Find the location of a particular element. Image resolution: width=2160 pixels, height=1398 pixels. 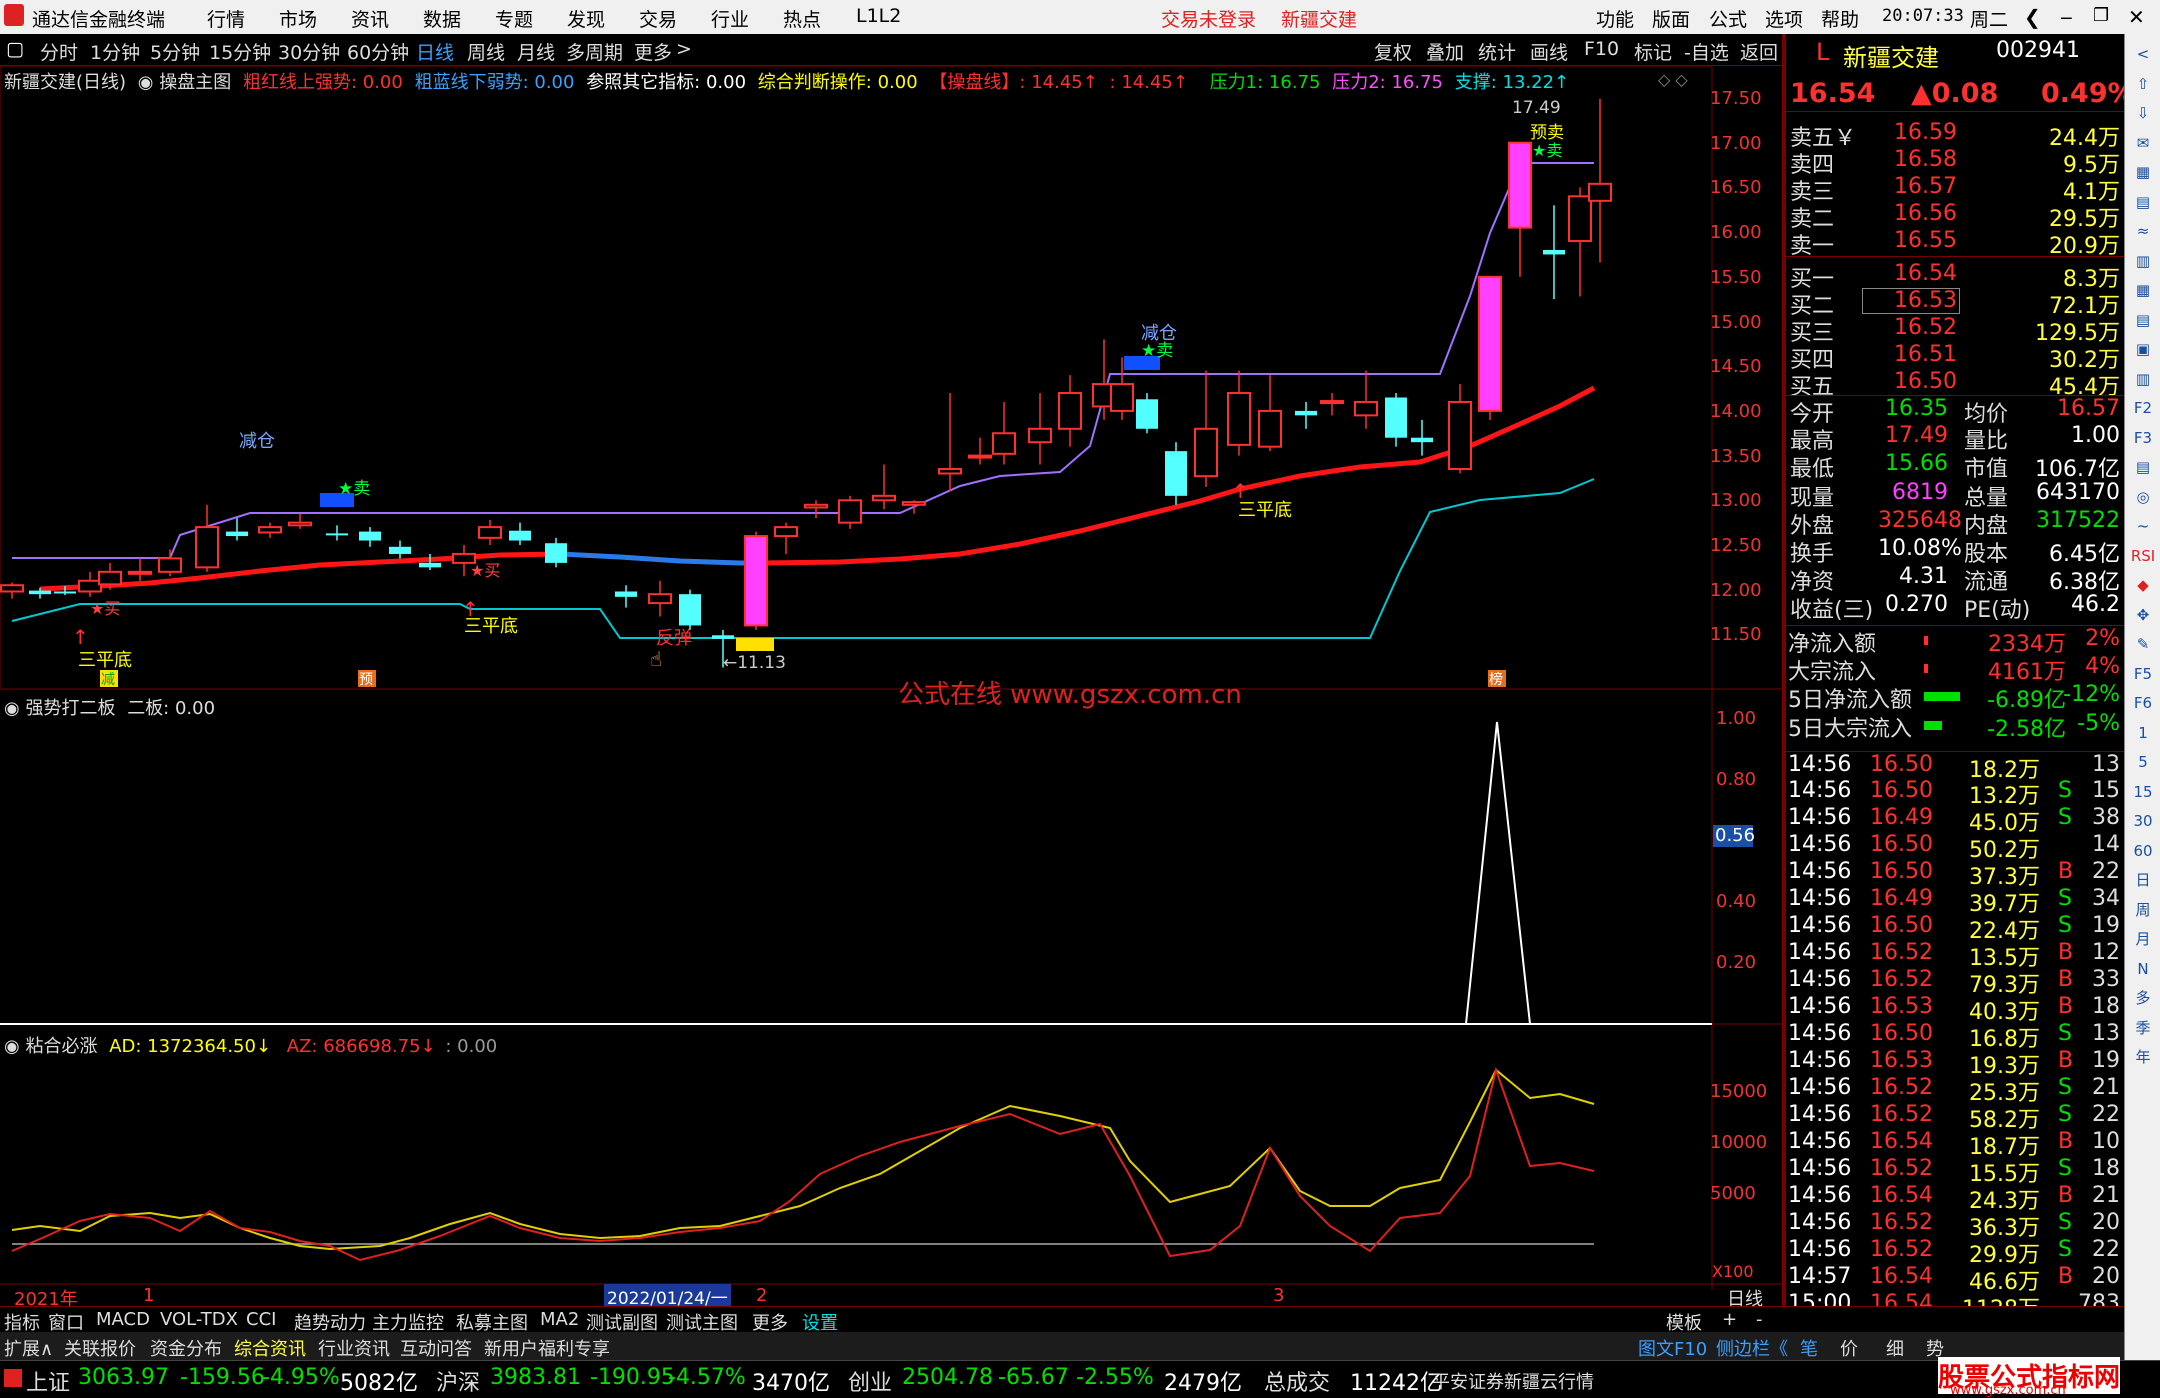

period-30min: 30分钟 is located at coordinates (309, 51).